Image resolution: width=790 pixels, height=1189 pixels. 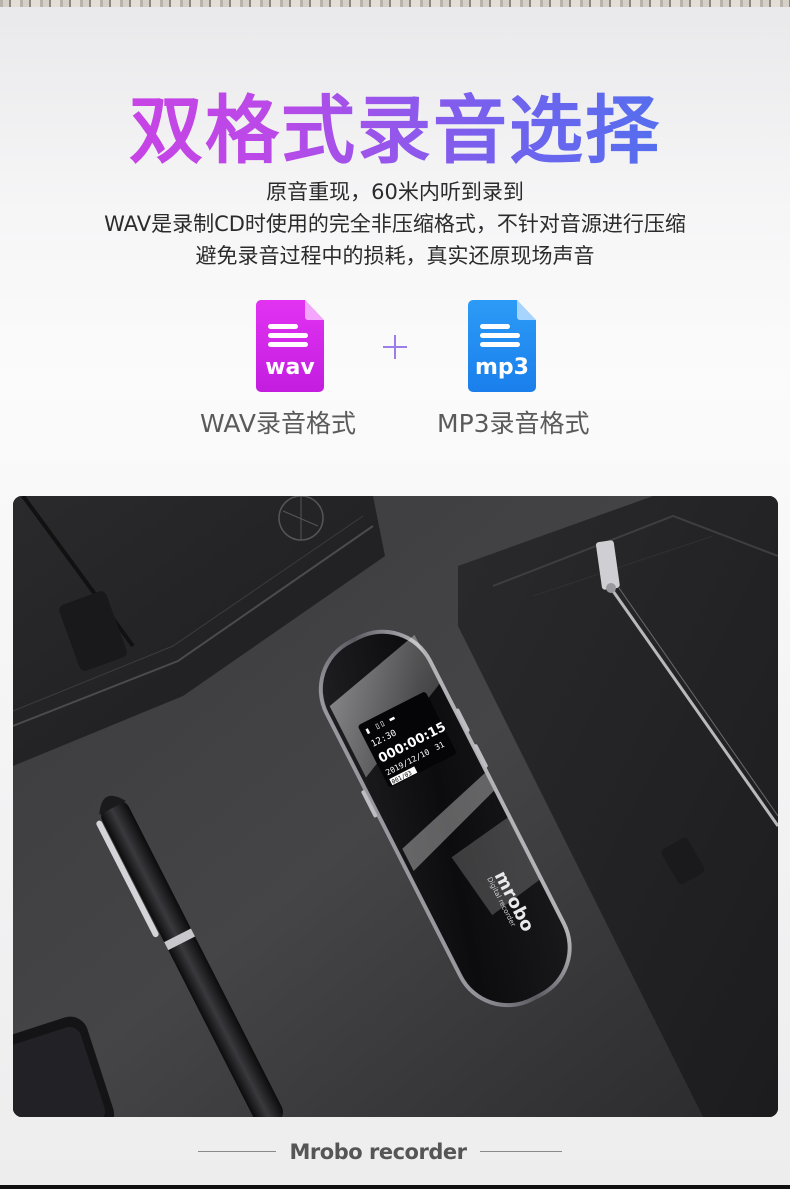 I want to click on description-line: WAV是录制CD时使用的完全非压缩格式，不针对音源进行压缩, so click(x=395, y=224).